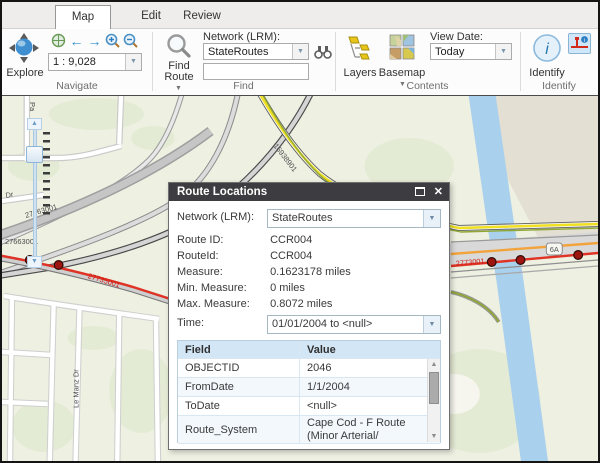 The width and height of the screenshot is (600, 463). I want to click on find-route-icon, so click(179, 46).